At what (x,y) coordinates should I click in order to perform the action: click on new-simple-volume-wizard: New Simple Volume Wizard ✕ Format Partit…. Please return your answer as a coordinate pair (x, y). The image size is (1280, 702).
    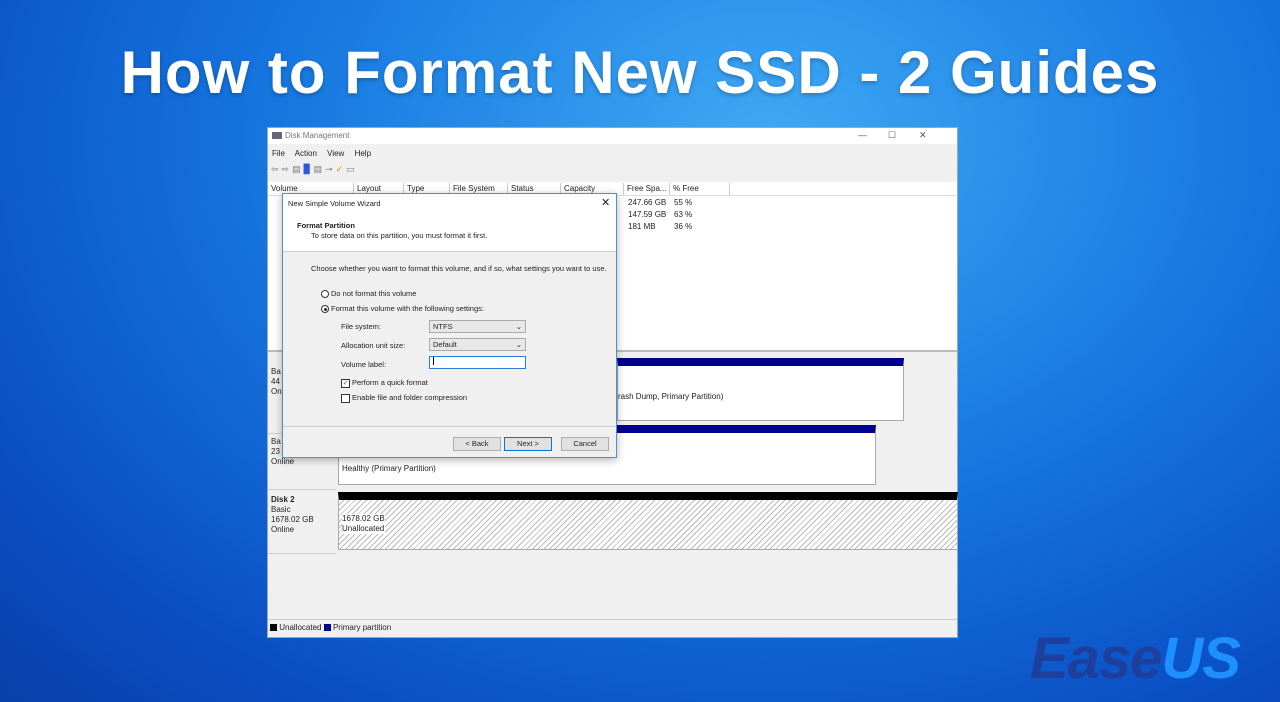
    Looking at the image, I should click on (449, 325).